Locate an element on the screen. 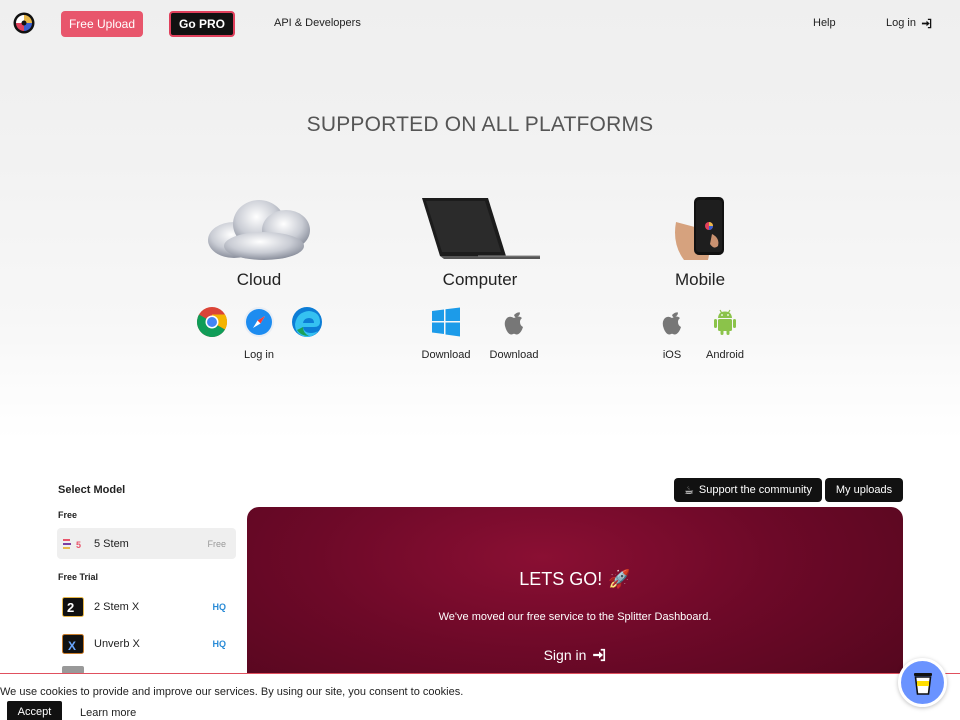 The image size is (960, 720). cookie-accept-button: Accept is located at coordinates (34, 710).